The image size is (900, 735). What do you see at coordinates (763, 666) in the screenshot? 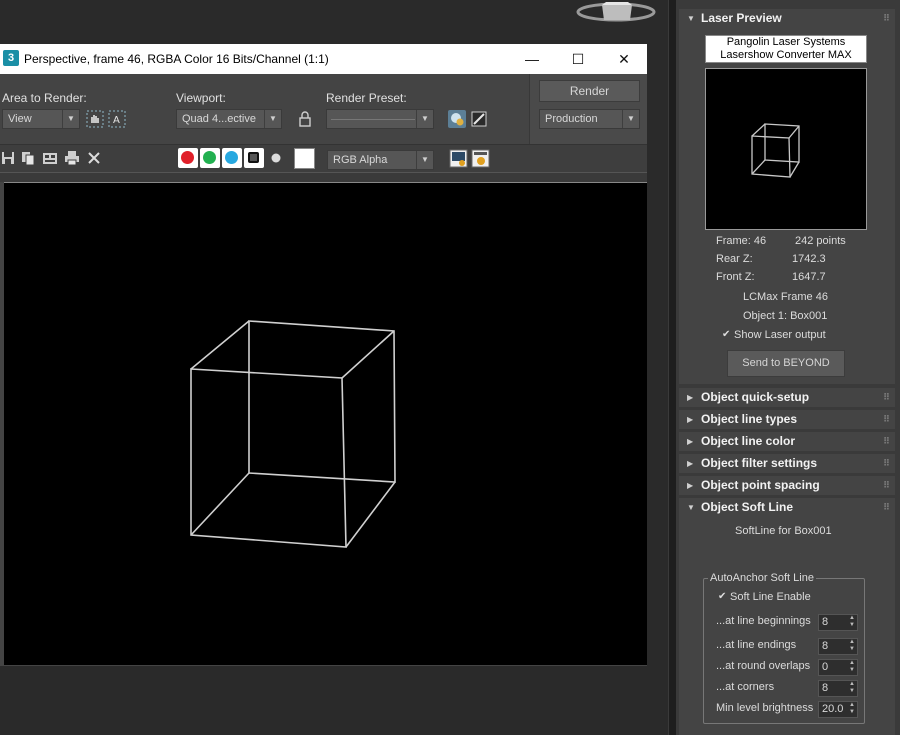
I see `round-overlaps-label: ...at round overlaps` at bounding box center [763, 666].